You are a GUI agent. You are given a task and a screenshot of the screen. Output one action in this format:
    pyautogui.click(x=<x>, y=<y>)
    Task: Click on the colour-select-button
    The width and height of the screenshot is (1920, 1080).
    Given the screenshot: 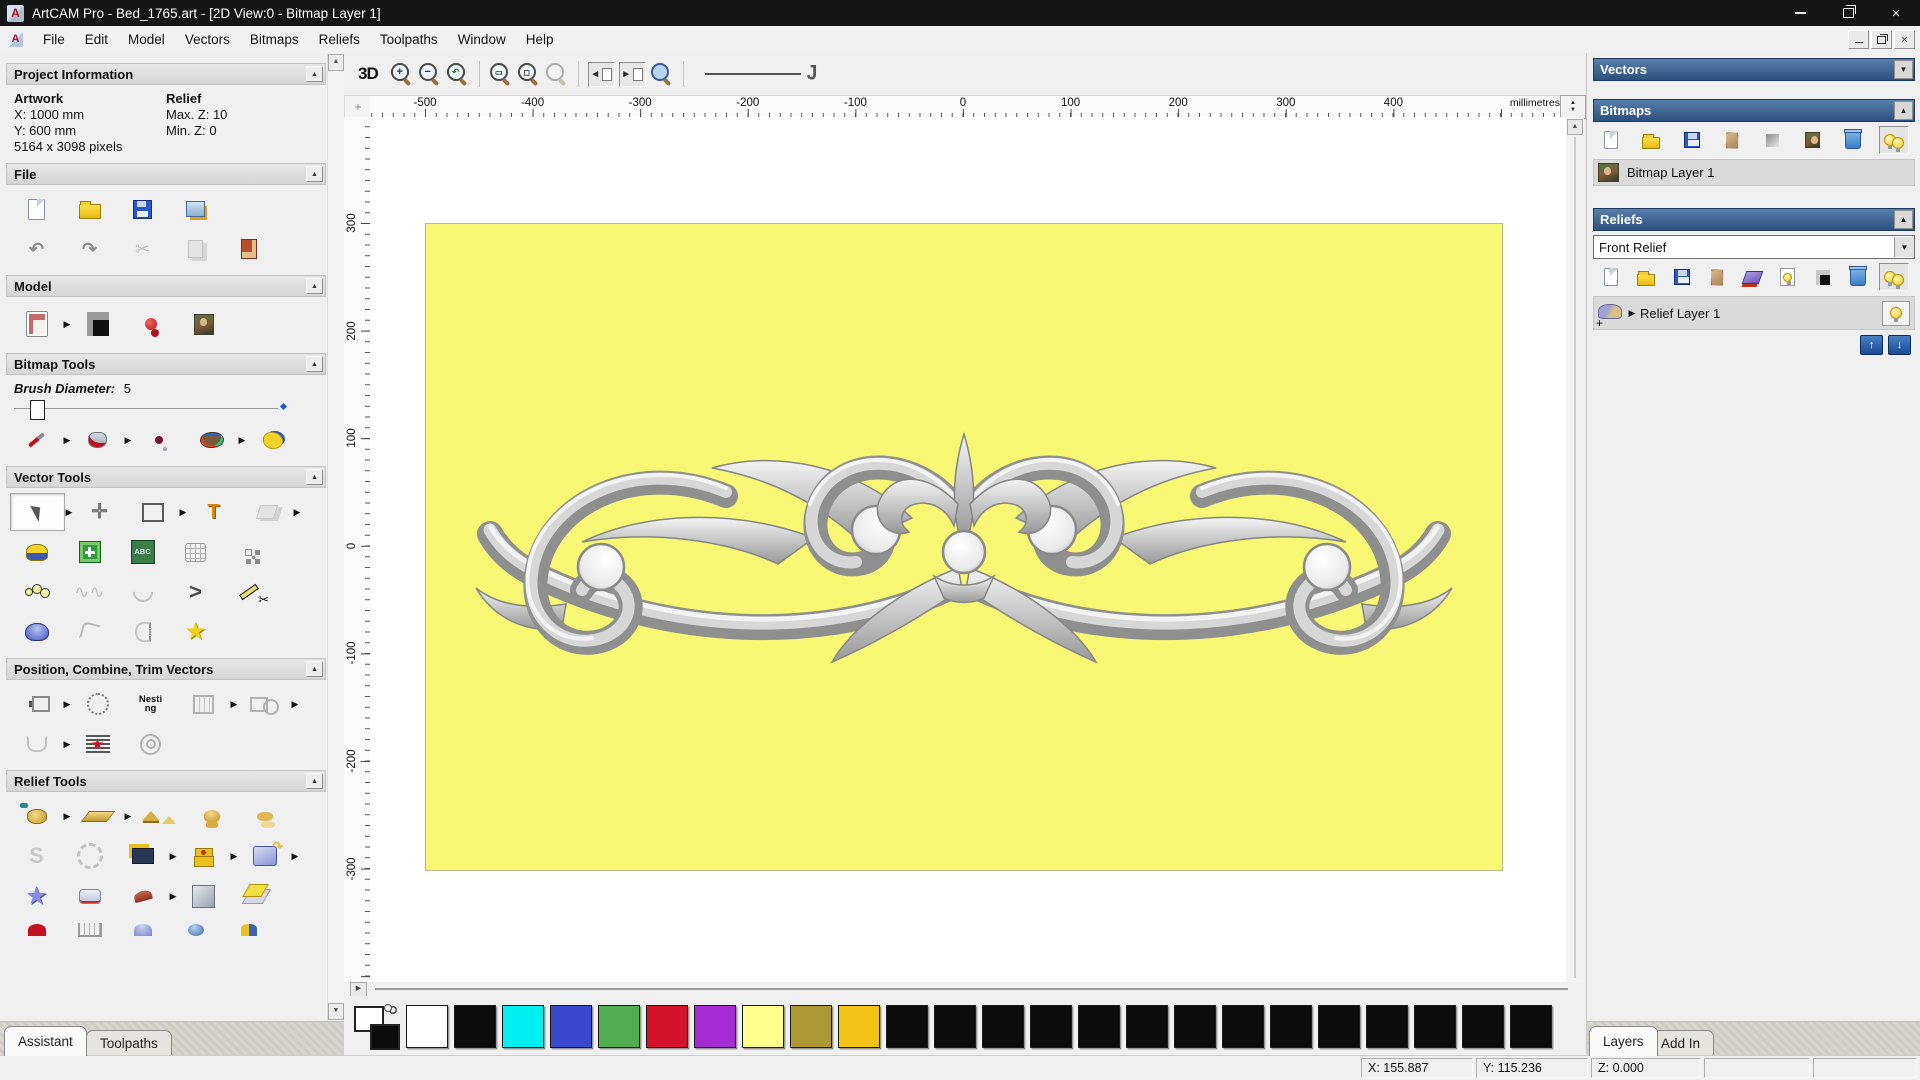 What is the action you would take?
    pyautogui.click(x=272, y=440)
    